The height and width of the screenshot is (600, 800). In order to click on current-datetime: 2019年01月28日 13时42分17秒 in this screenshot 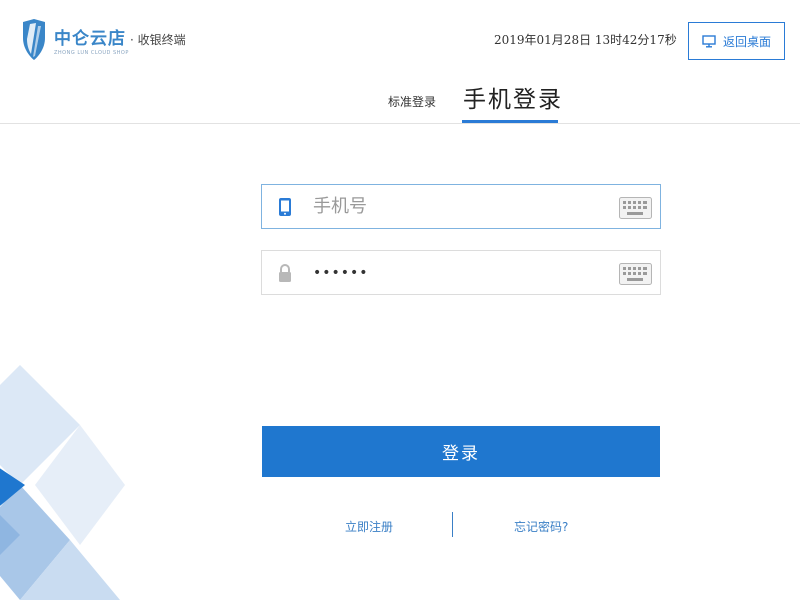, I will do `click(585, 40)`.